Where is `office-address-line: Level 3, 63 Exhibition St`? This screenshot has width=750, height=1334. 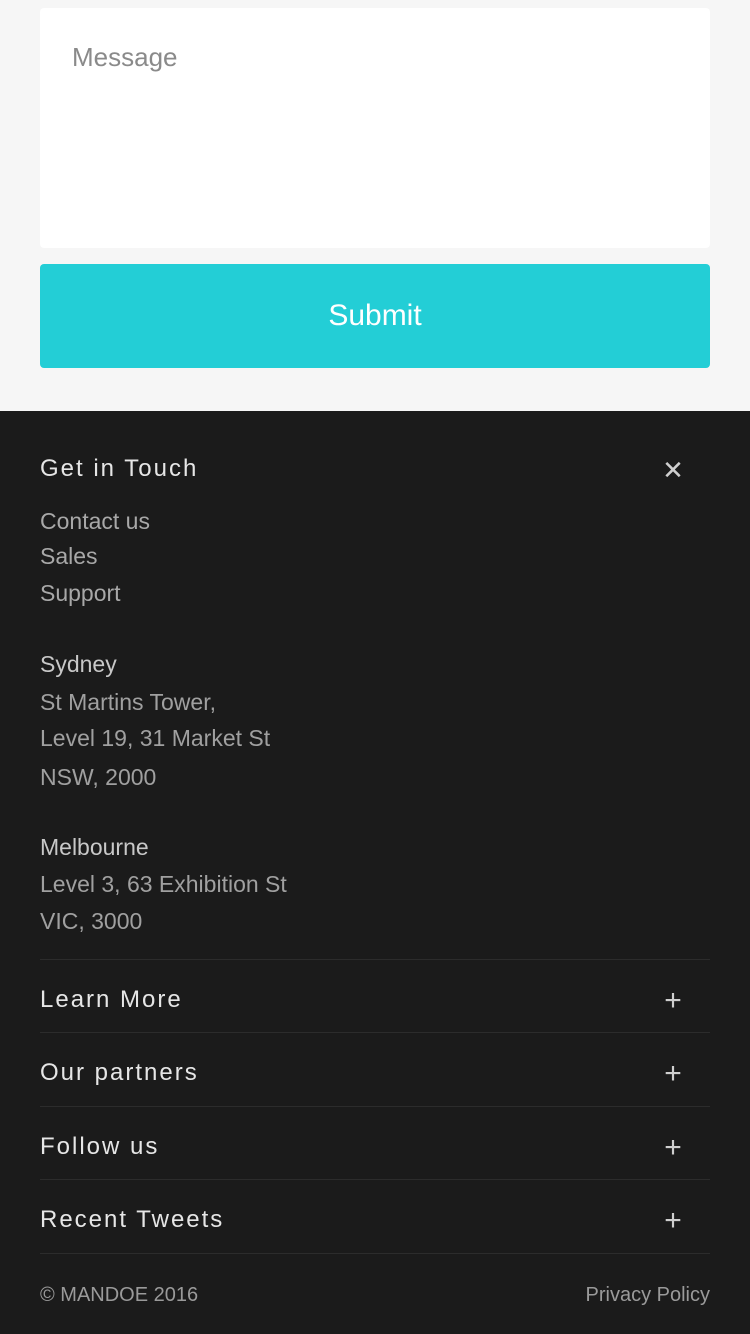 office-address-line: Level 3, 63 Exhibition St is located at coordinates (163, 884).